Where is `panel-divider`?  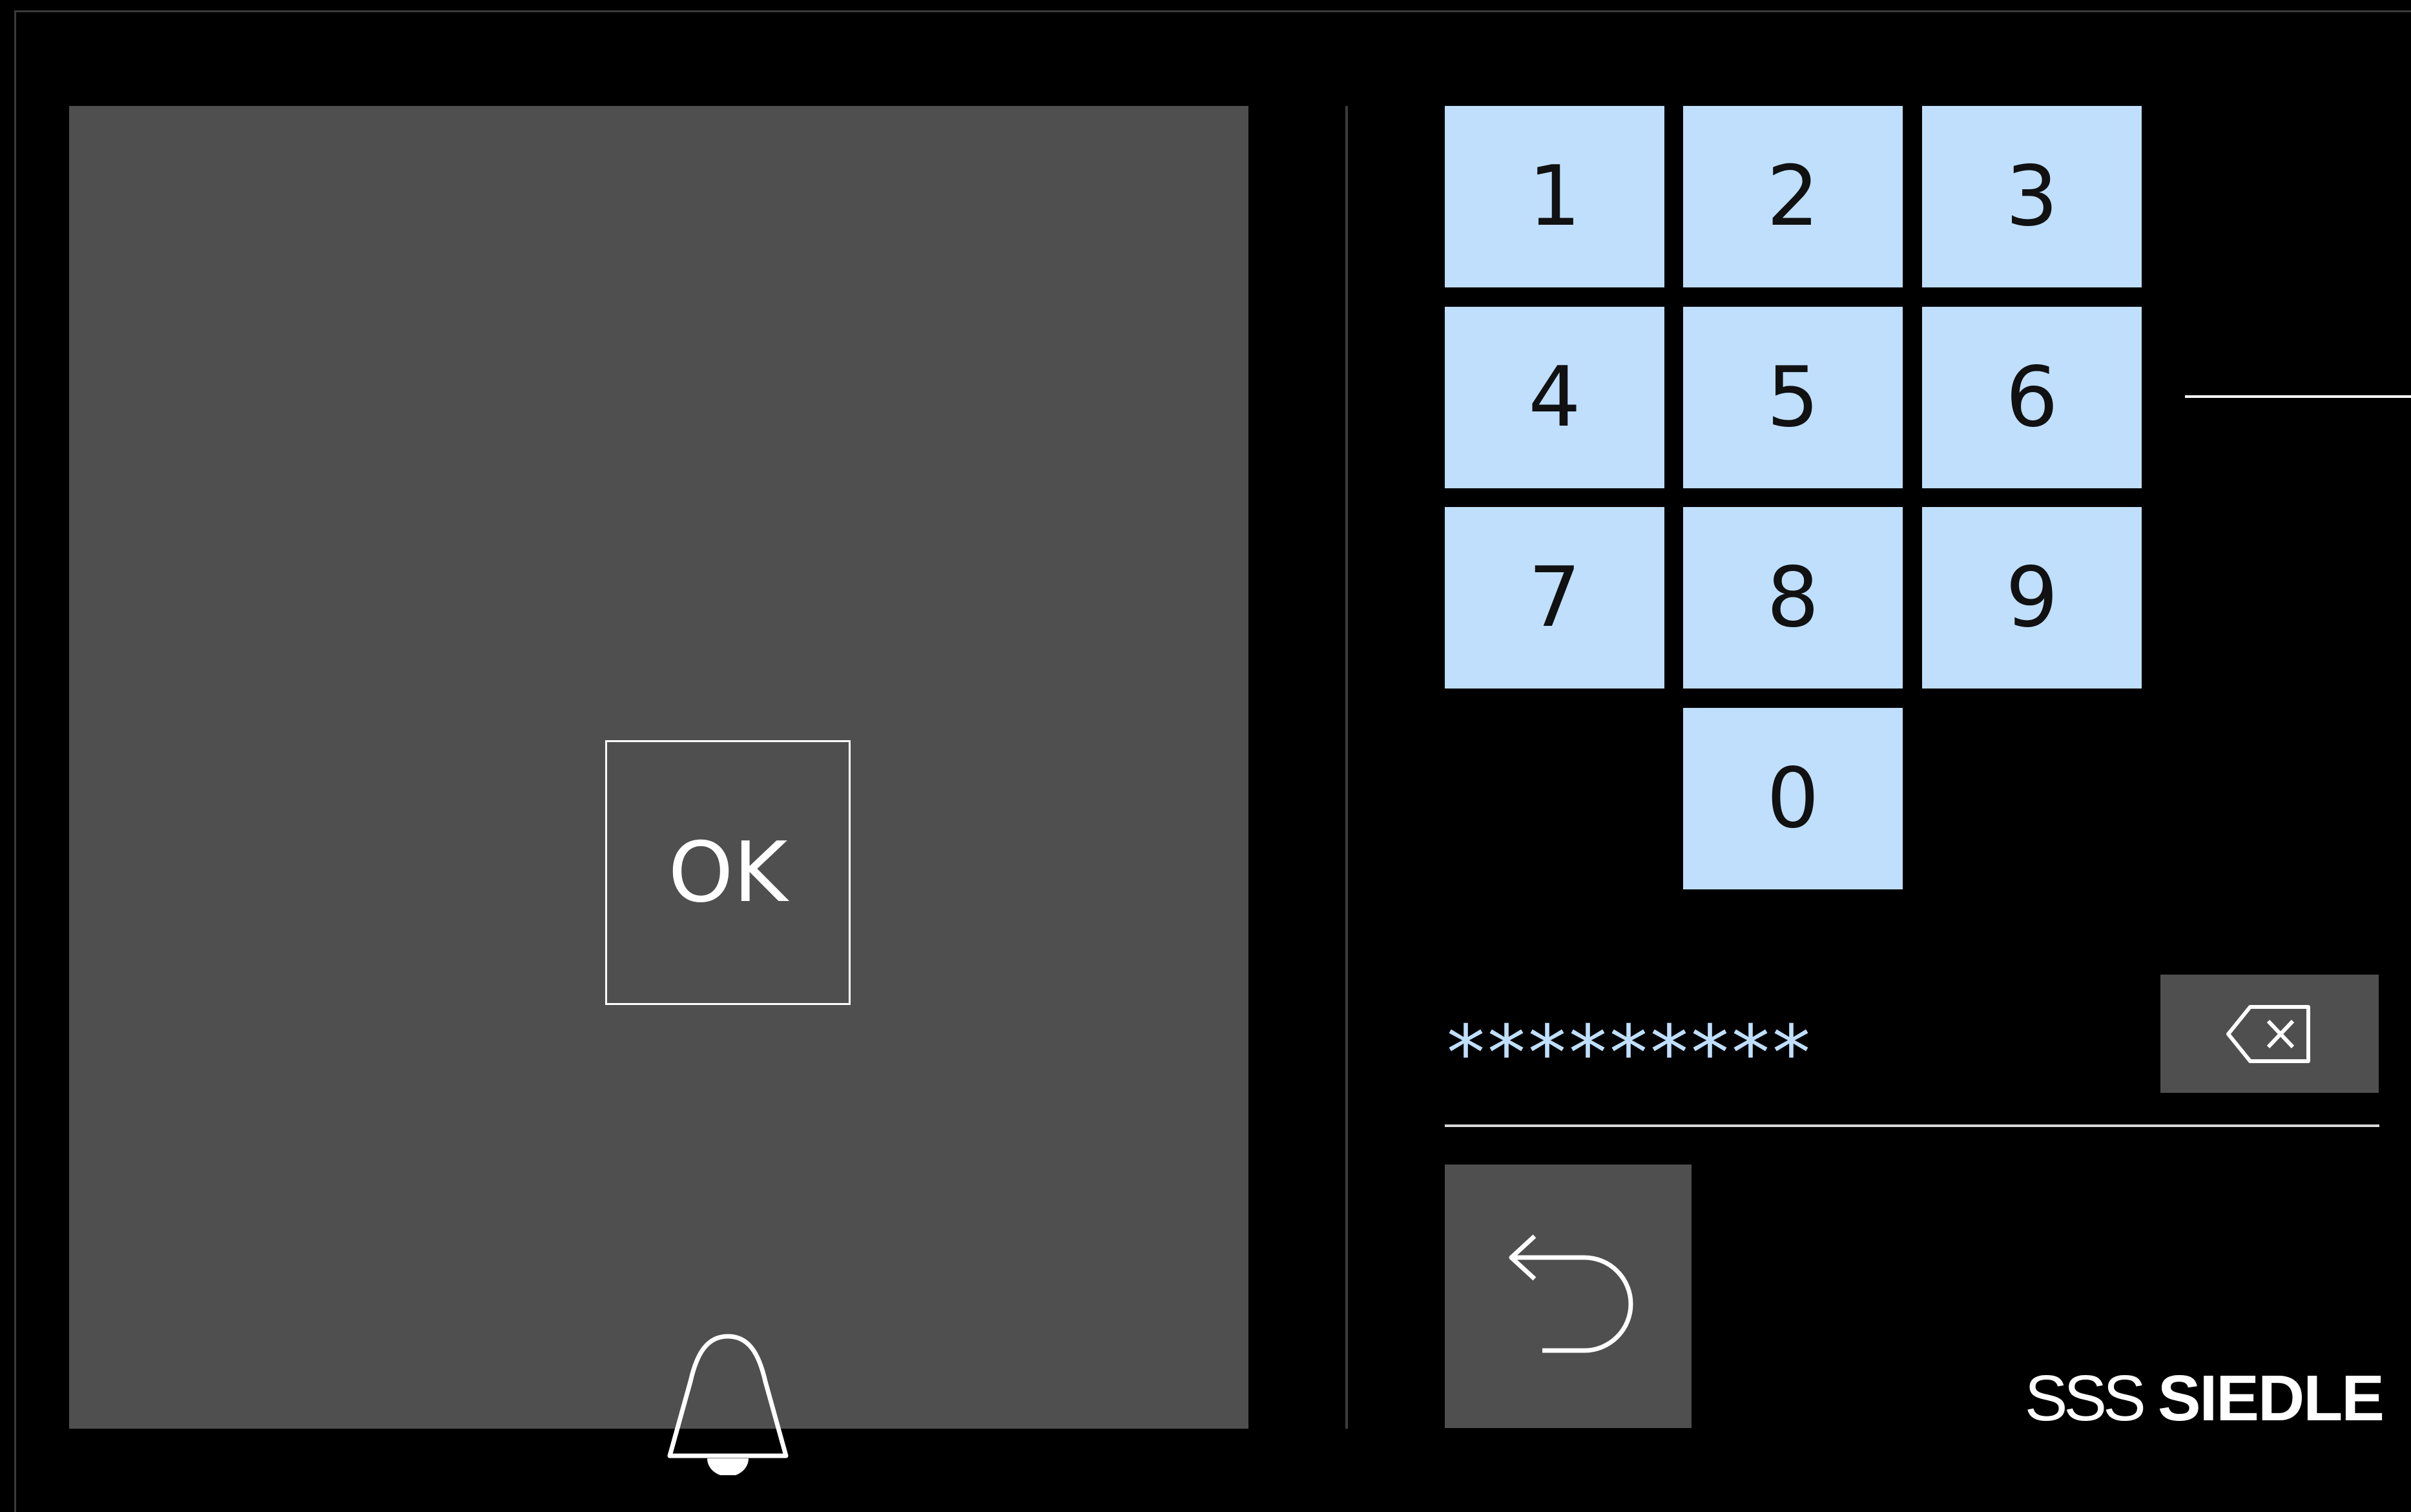 panel-divider is located at coordinates (1346, 767).